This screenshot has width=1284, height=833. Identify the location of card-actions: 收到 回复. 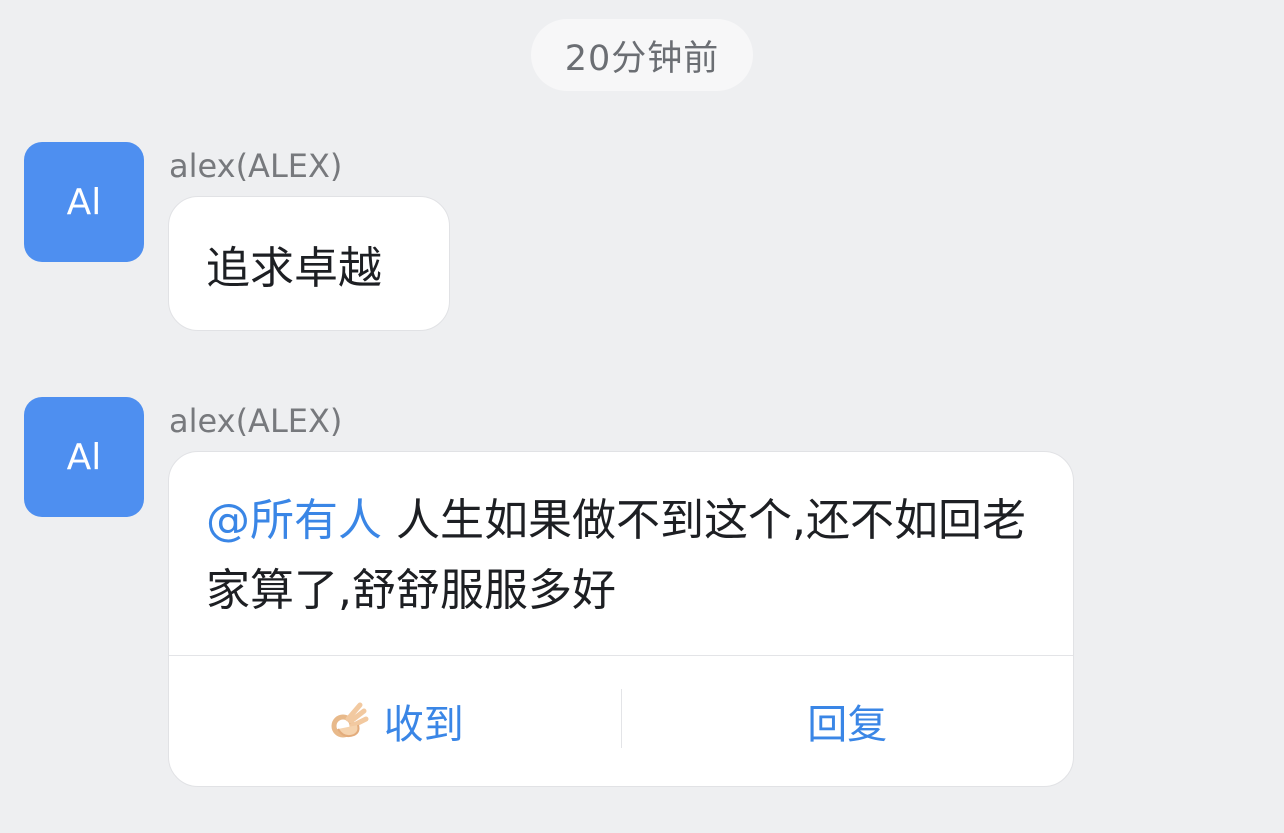
(621, 721).